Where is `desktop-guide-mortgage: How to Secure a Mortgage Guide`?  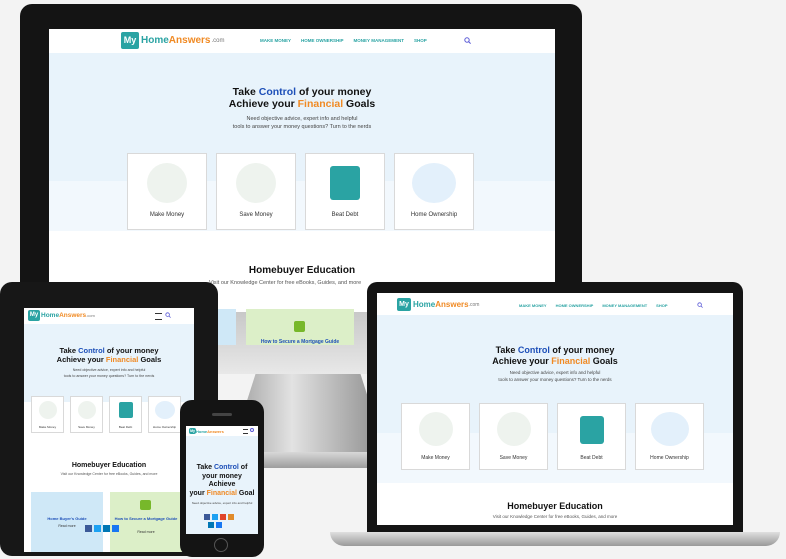 desktop-guide-mortgage: How to Secure a Mortgage Guide is located at coordinates (300, 327).